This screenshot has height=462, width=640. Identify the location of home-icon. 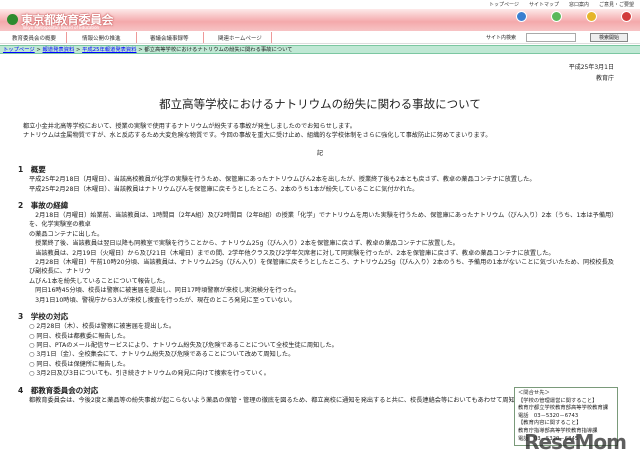
(521, 16).